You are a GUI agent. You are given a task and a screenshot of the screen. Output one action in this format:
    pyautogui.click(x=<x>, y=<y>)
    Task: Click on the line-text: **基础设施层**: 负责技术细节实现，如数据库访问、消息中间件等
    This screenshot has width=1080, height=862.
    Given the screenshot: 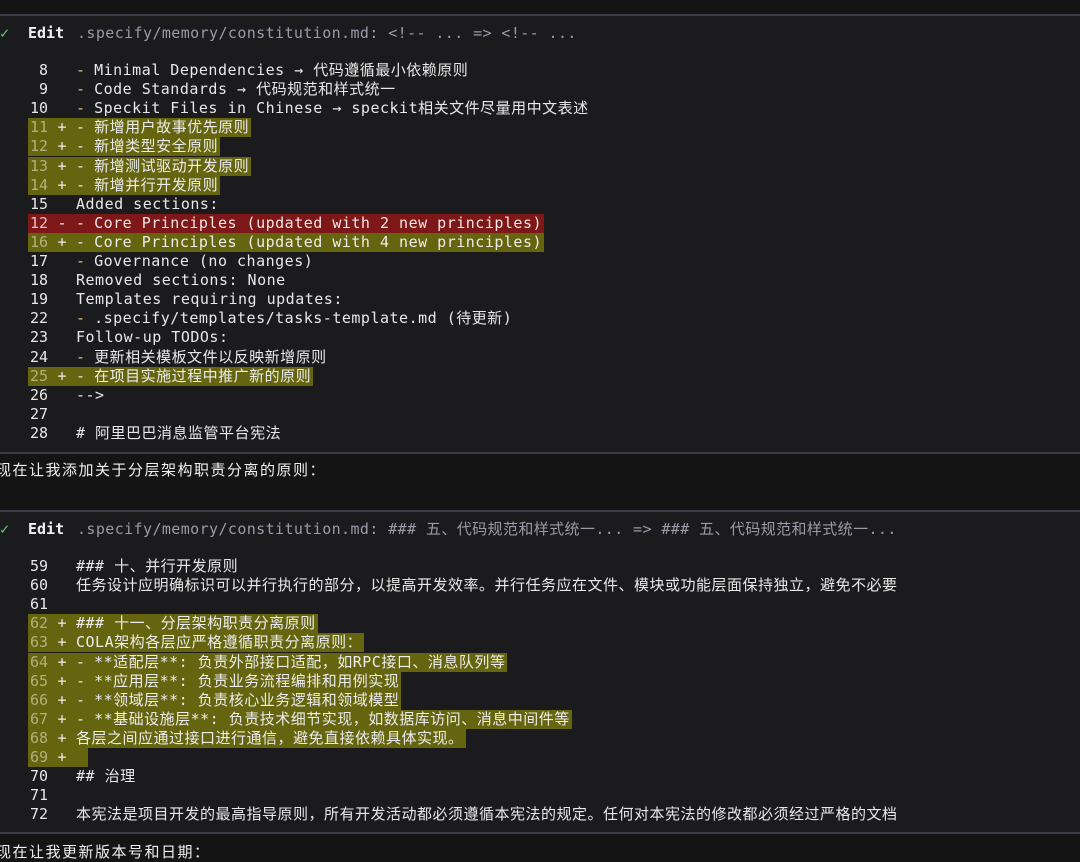 What is the action you would take?
    pyautogui.click(x=332, y=718)
    